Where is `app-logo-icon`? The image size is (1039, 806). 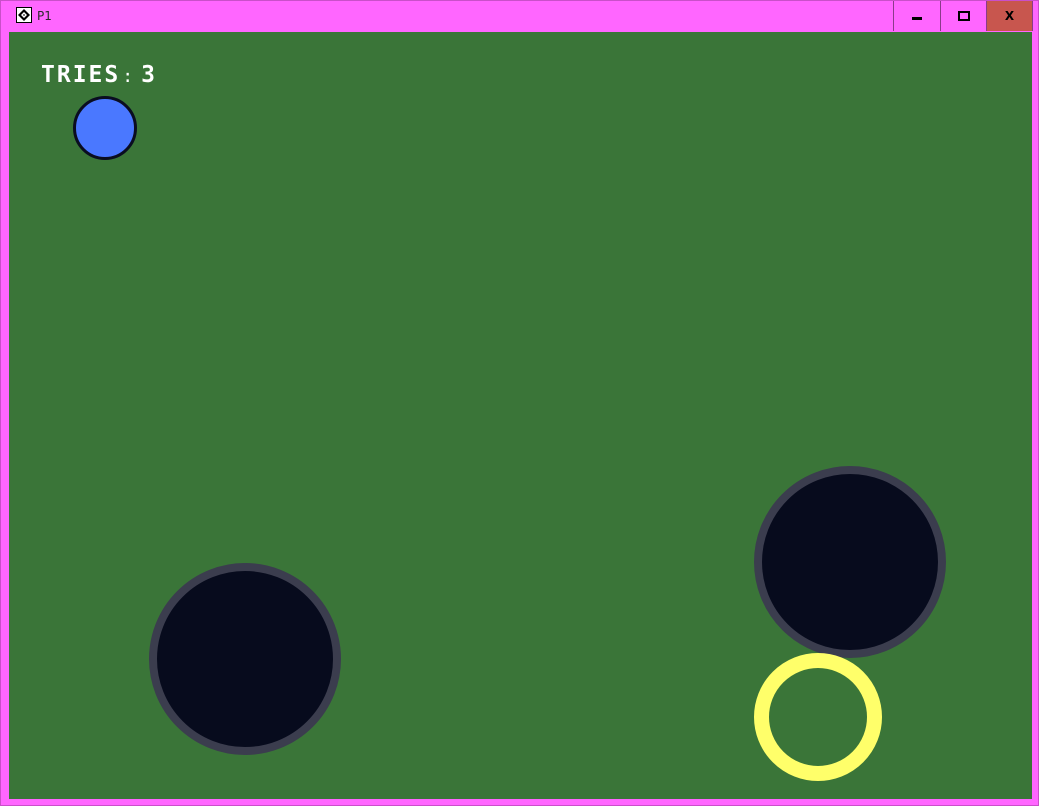 app-logo-icon is located at coordinates (24, 15).